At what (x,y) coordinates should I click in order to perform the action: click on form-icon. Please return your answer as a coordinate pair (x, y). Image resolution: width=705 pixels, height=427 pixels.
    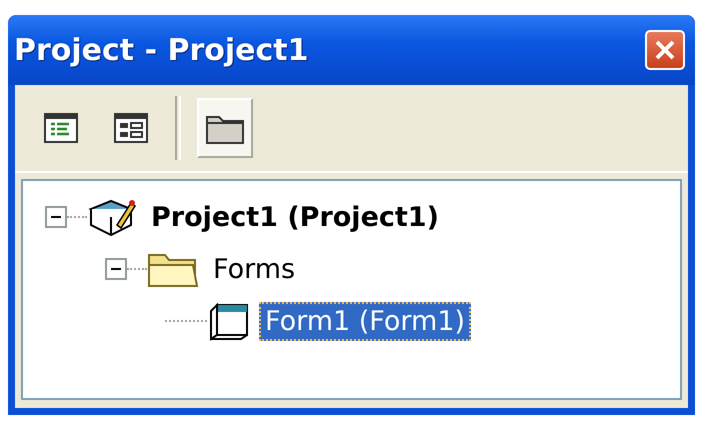
    Looking at the image, I should click on (229, 321).